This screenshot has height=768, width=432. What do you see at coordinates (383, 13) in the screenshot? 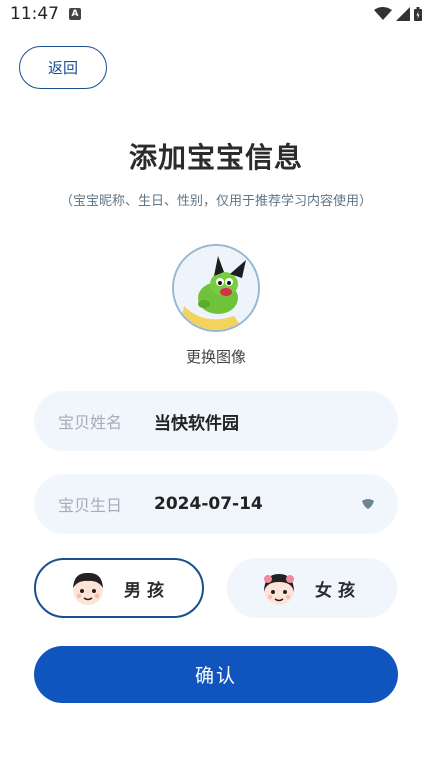
I see `wifi-icon` at bounding box center [383, 13].